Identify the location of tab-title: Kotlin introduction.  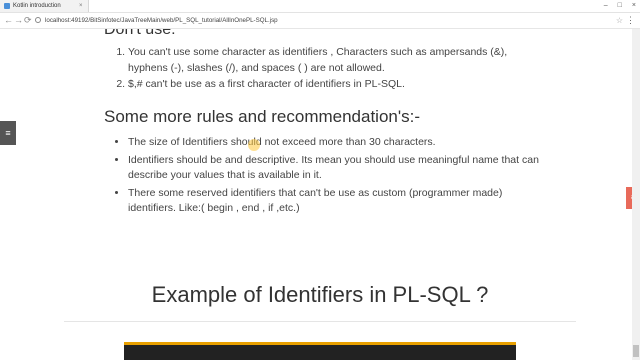
(37, 6).